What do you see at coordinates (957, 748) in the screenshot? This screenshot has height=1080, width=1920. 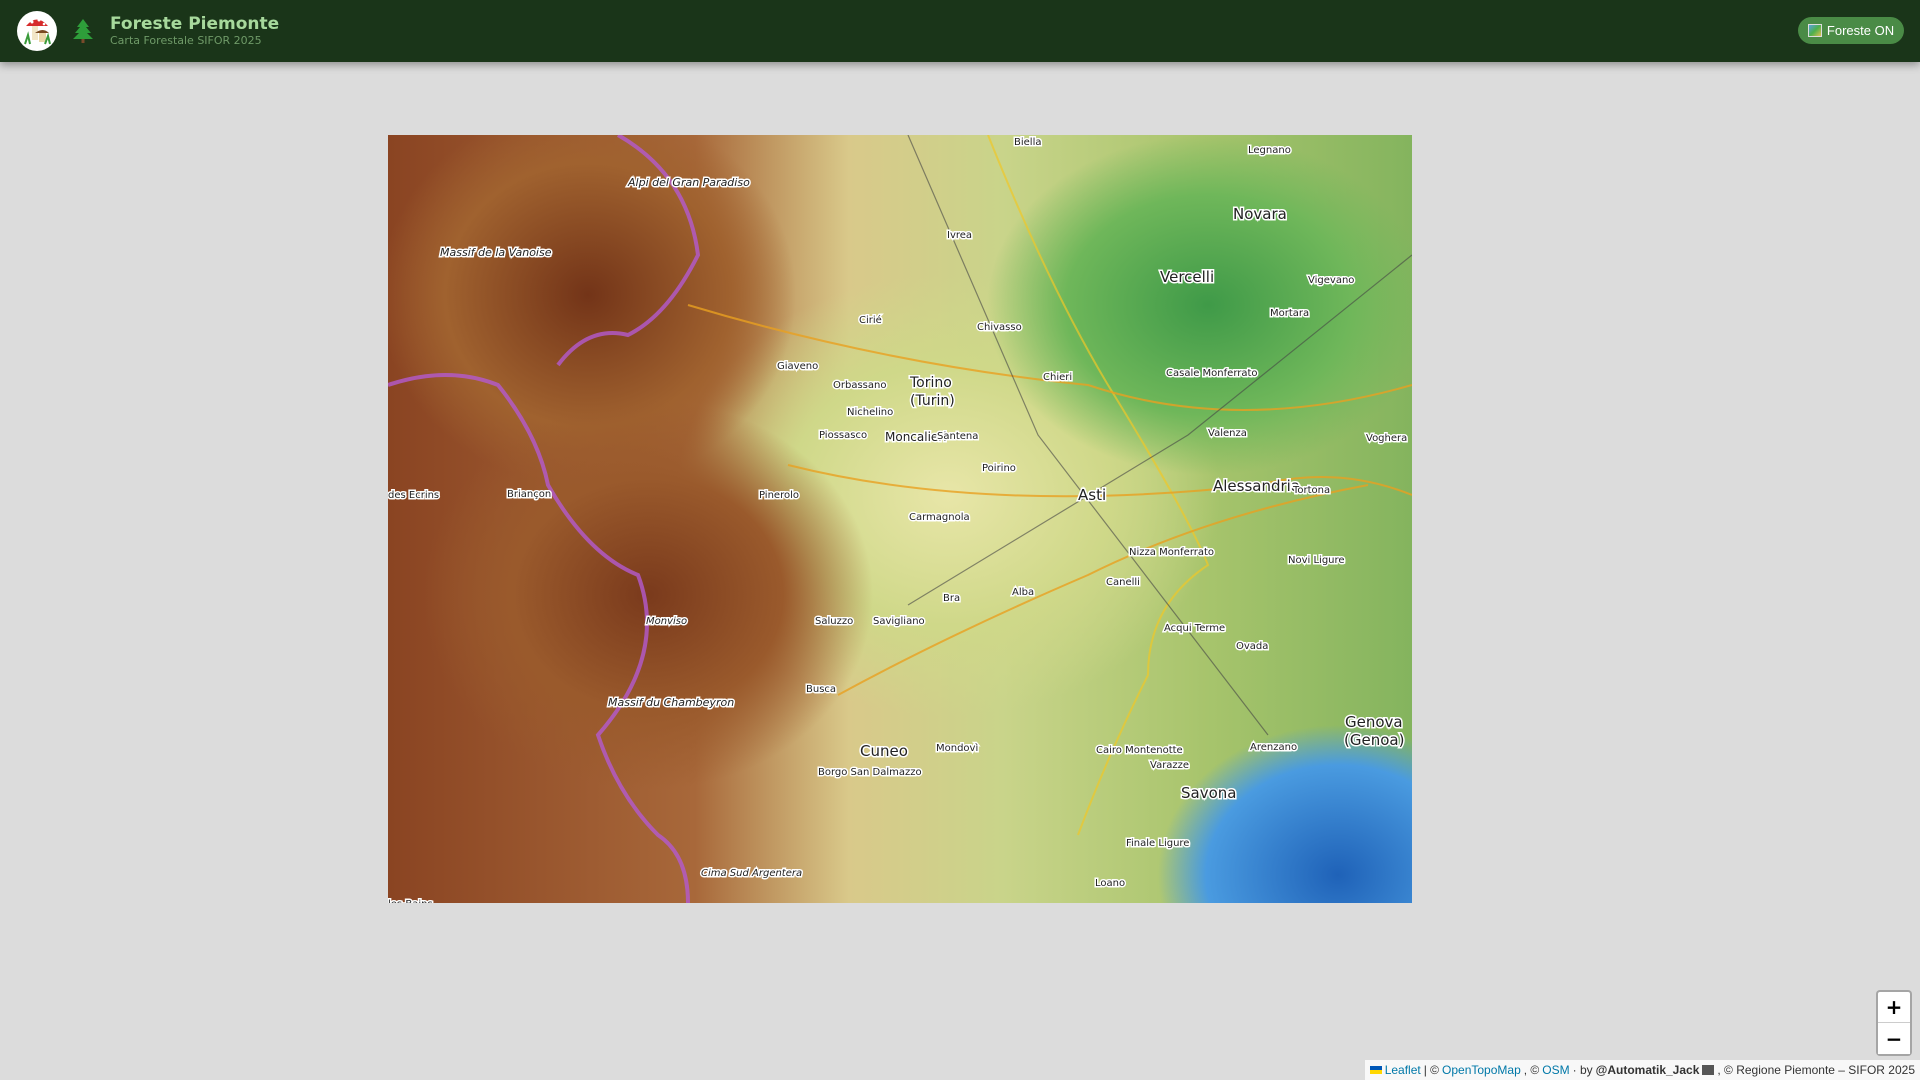 I see `map-label: Mondovì` at bounding box center [957, 748].